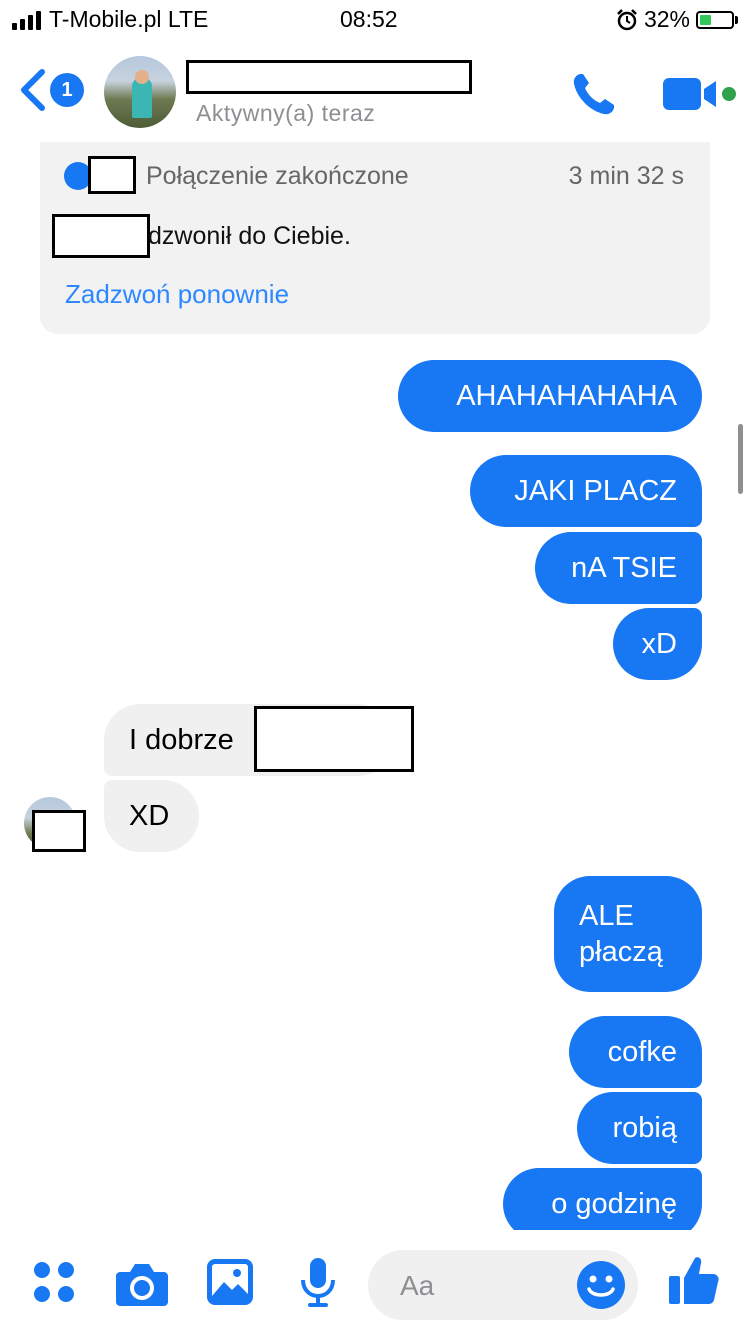  What do you see at coordinates (642, 1052) in the screenshot?
I see `message-text: cofke` at bounding box center [642, 1052].